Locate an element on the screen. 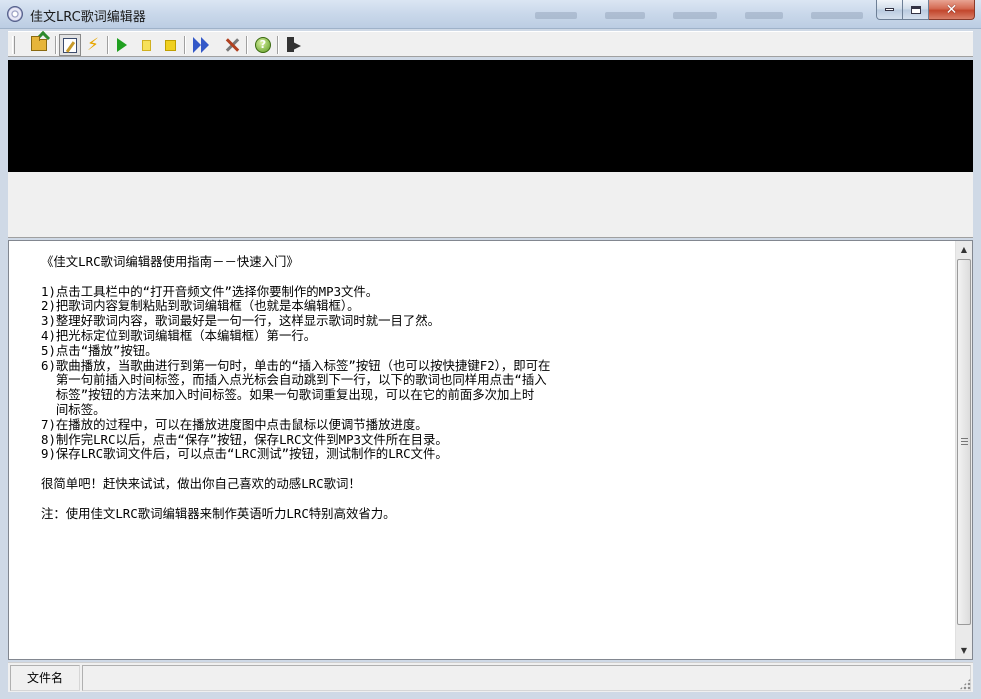  editor-line: 《佳文LRC歌词编辑器使用指南－－快速入门》 is located at coordinates (170, 261).